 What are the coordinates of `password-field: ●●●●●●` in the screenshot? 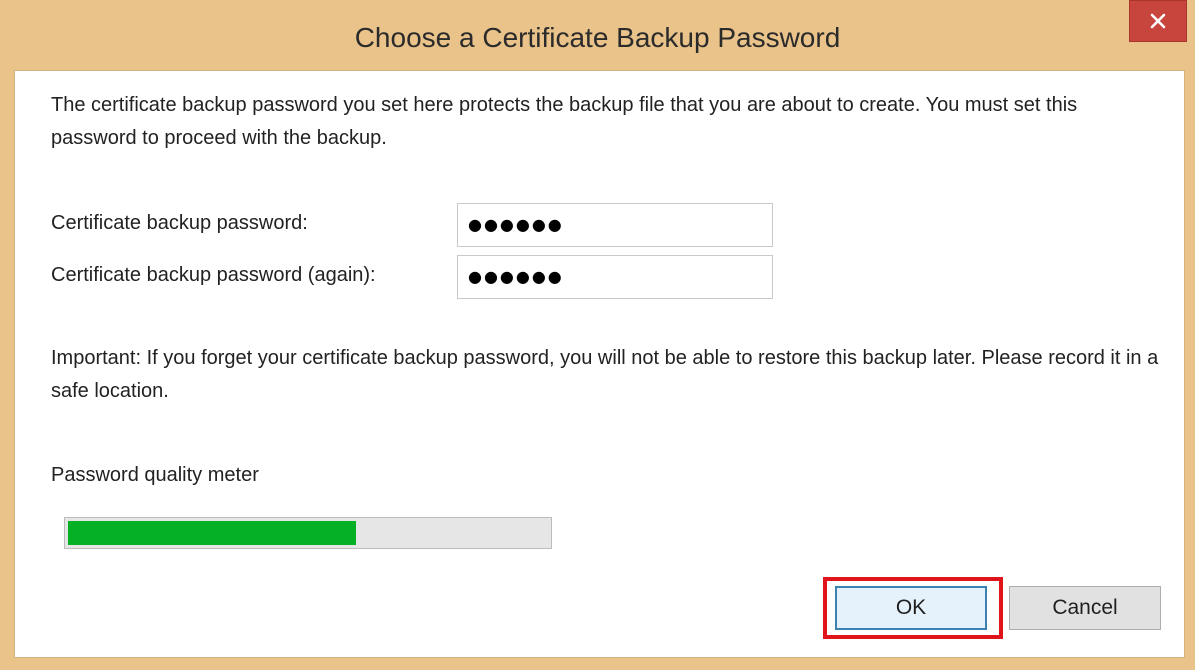 It's located at (615, 225).